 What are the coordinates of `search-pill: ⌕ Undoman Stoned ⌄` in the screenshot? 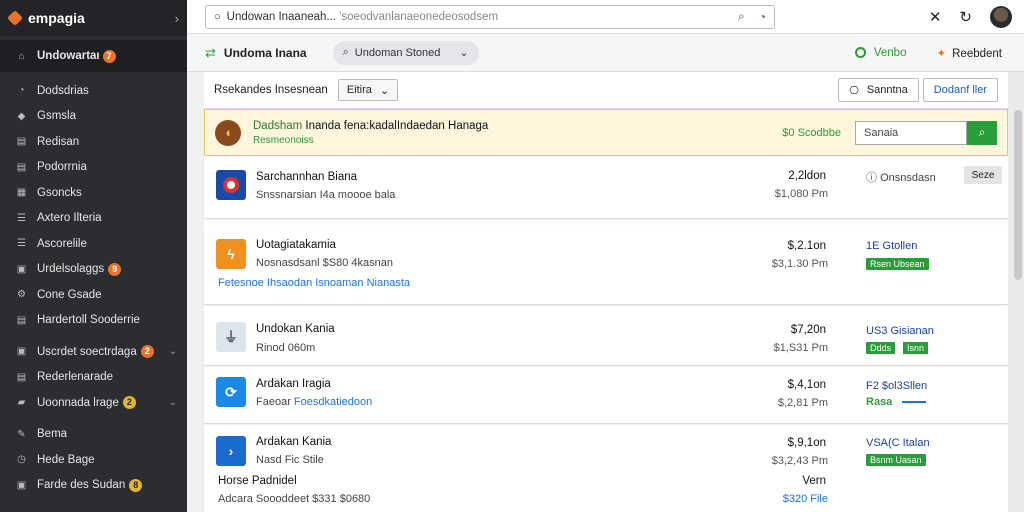 It's located at (405, 52).